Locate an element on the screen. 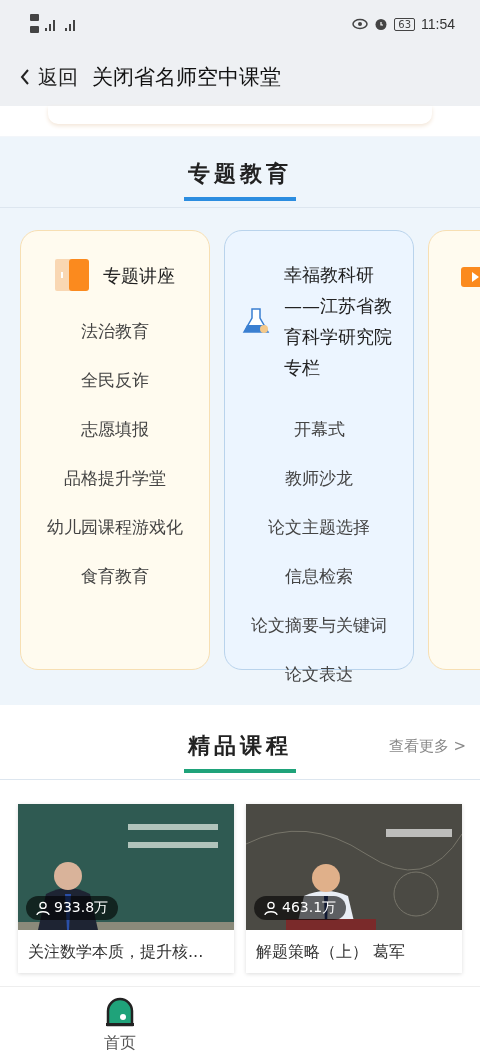  topic-link: 全民反诈 is located at coordinates (115, 380).